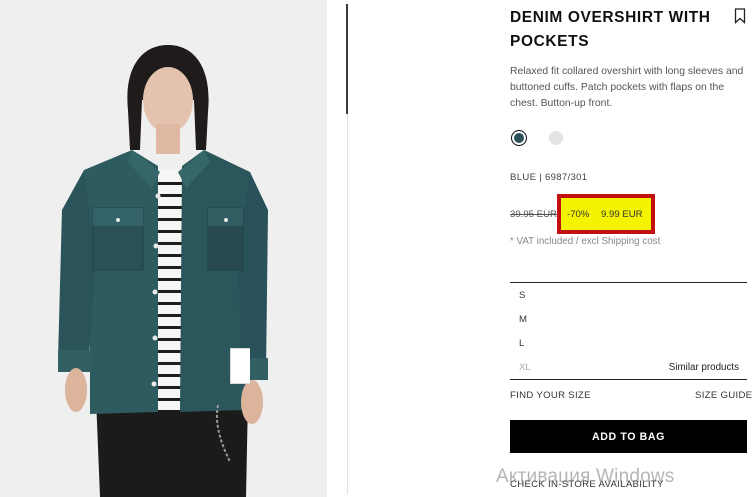 The height and width of the screenshot is (497, 755). I want to click on old-price: 39.95 EUR, so click(533, 214).